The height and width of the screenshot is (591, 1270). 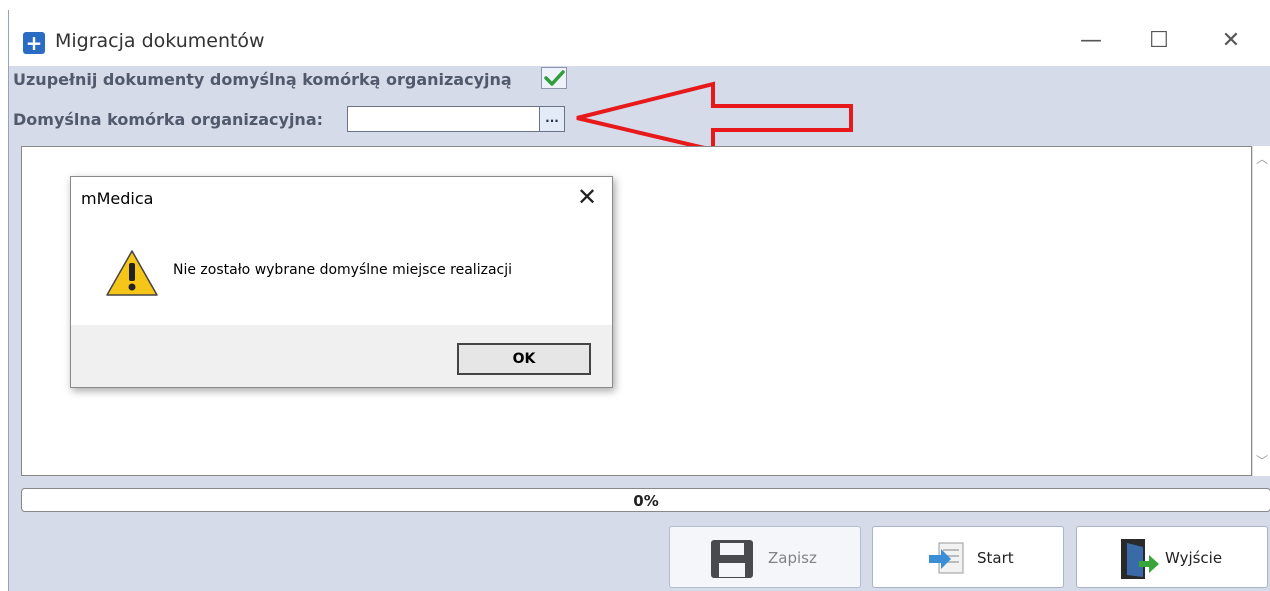 What do you see at coordinates (732, 559) in the screenshot?
I see `floppy-disk-icon` at bounding box center [732, 559].